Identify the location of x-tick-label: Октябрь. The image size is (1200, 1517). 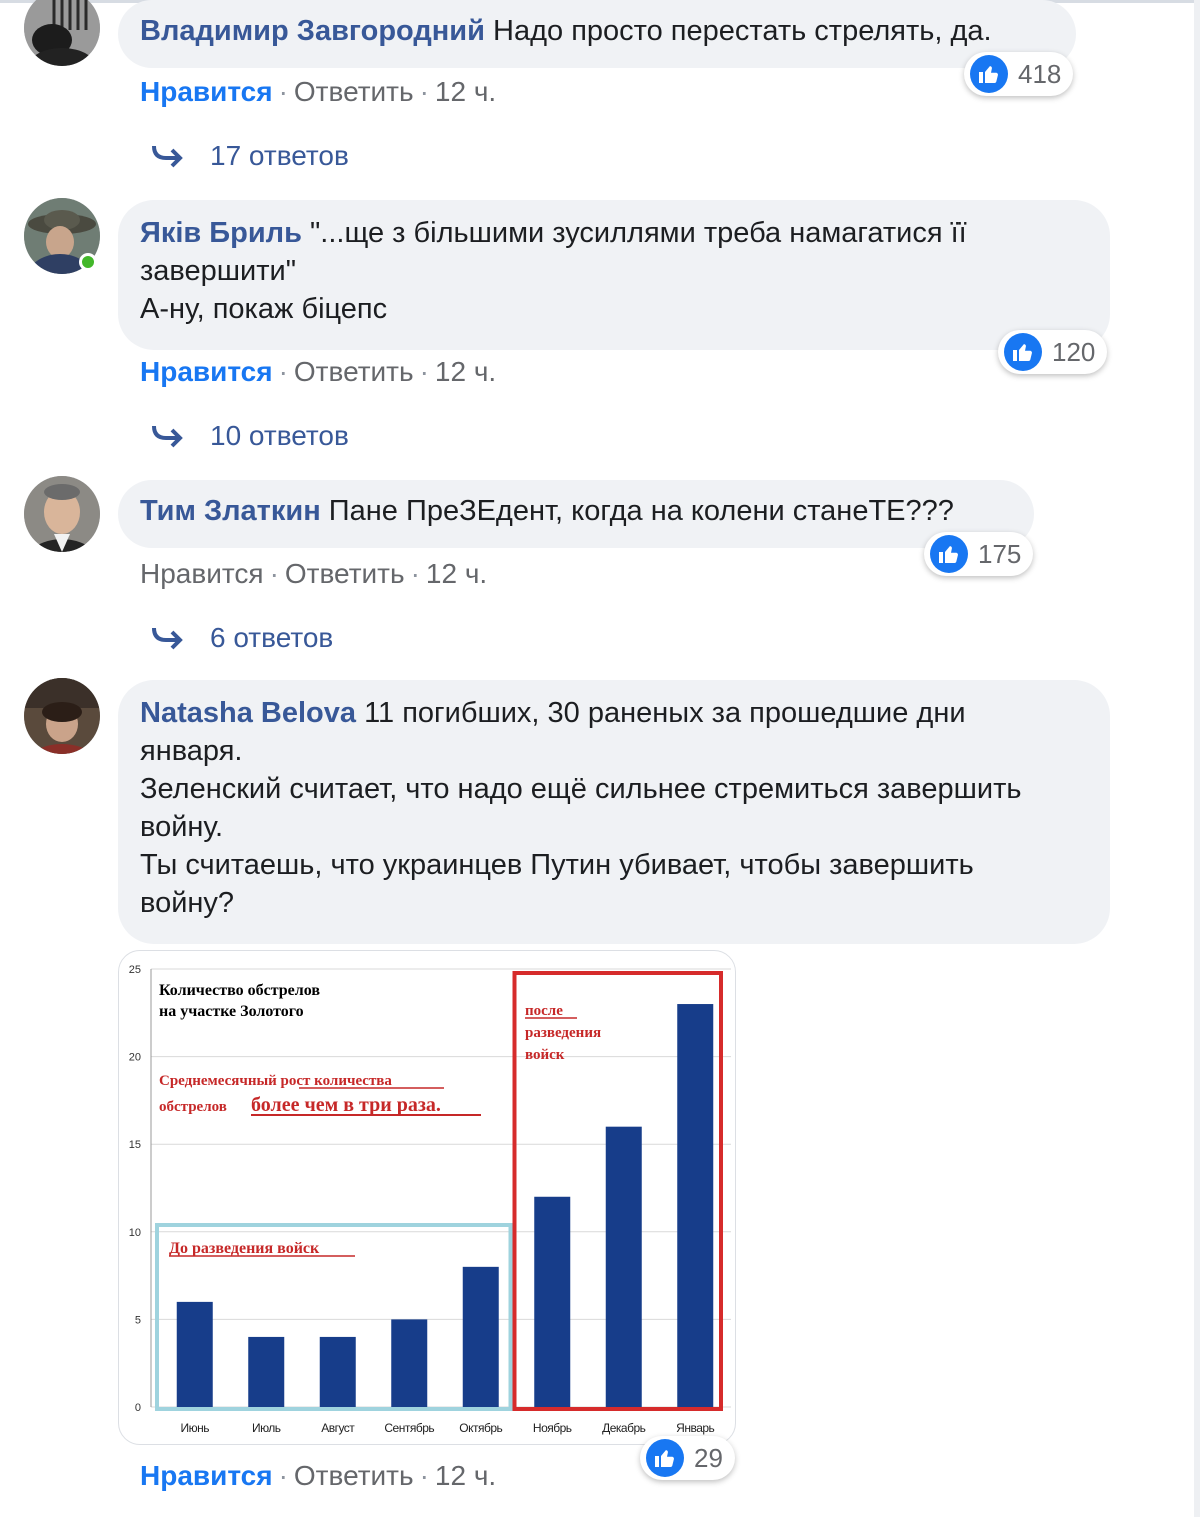
(480, 1428).